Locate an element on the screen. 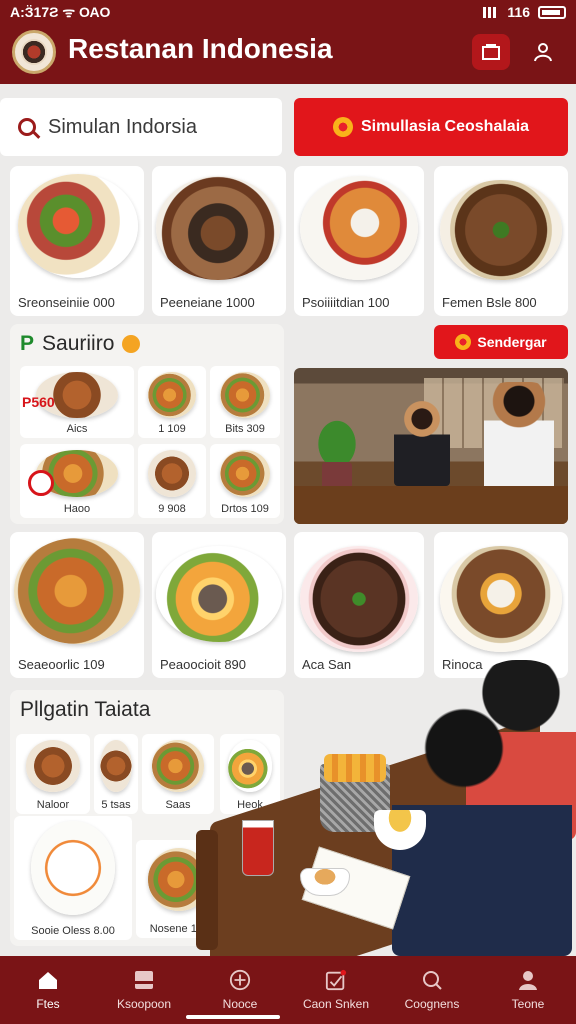 This screenshot has height=1024, width=576. home-indicator is located at coordinates (233, 1017).